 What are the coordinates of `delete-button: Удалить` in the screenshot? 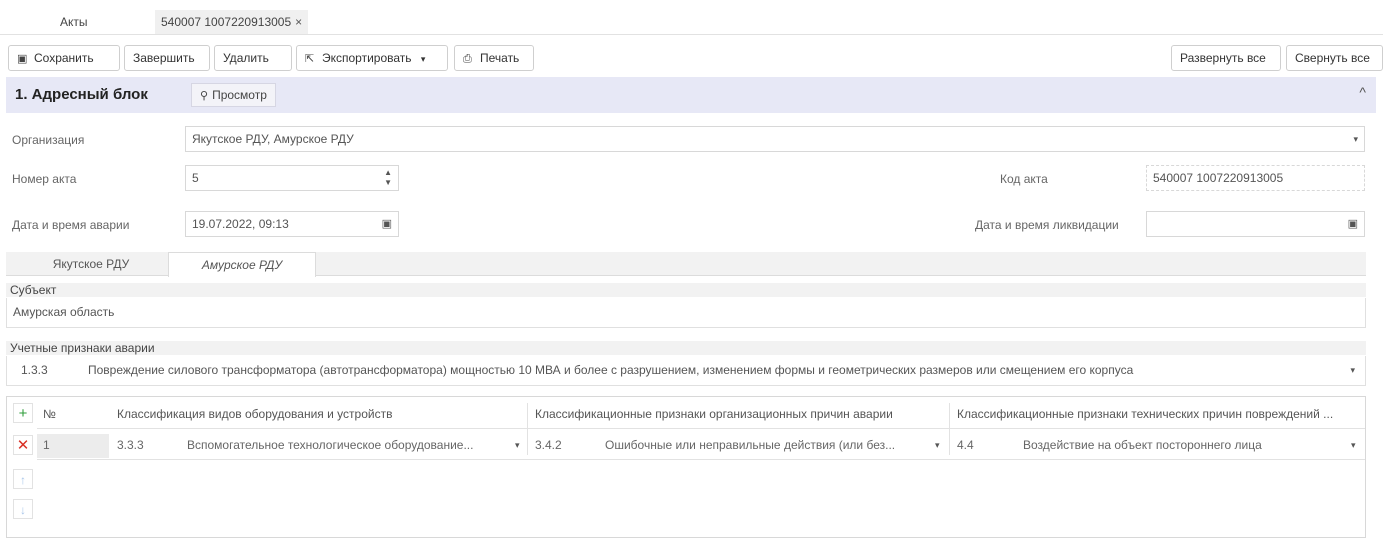 It's located at (253, 58).